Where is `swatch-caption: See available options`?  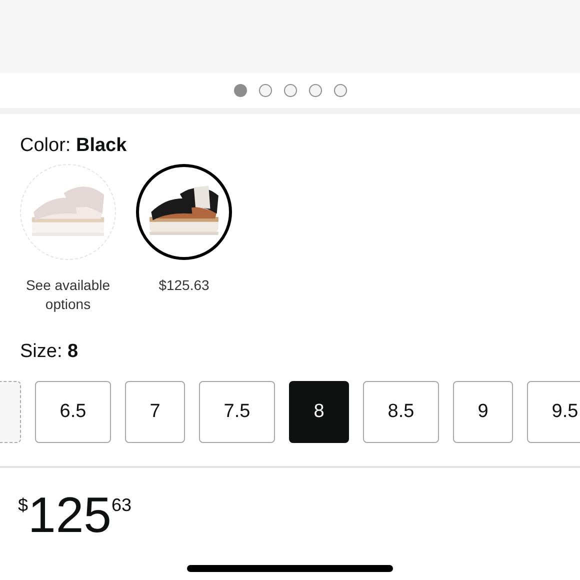
swatch-caption: See available options is located at coordinates (68, 295).